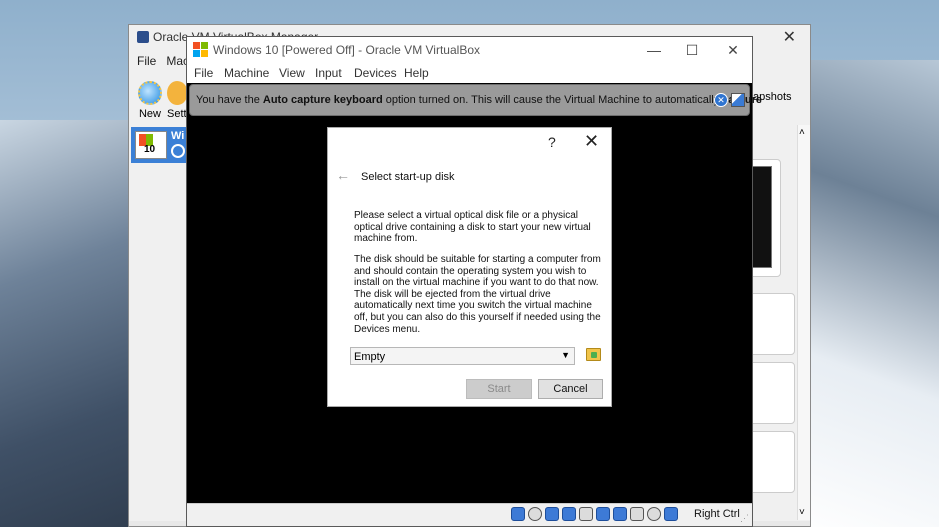 The height and width of the screenshot is (527, 939). What do you see at coordinates (603, 514) in the screenshot?
I see `shared-folders-icon` at bounding box center [603, 514].